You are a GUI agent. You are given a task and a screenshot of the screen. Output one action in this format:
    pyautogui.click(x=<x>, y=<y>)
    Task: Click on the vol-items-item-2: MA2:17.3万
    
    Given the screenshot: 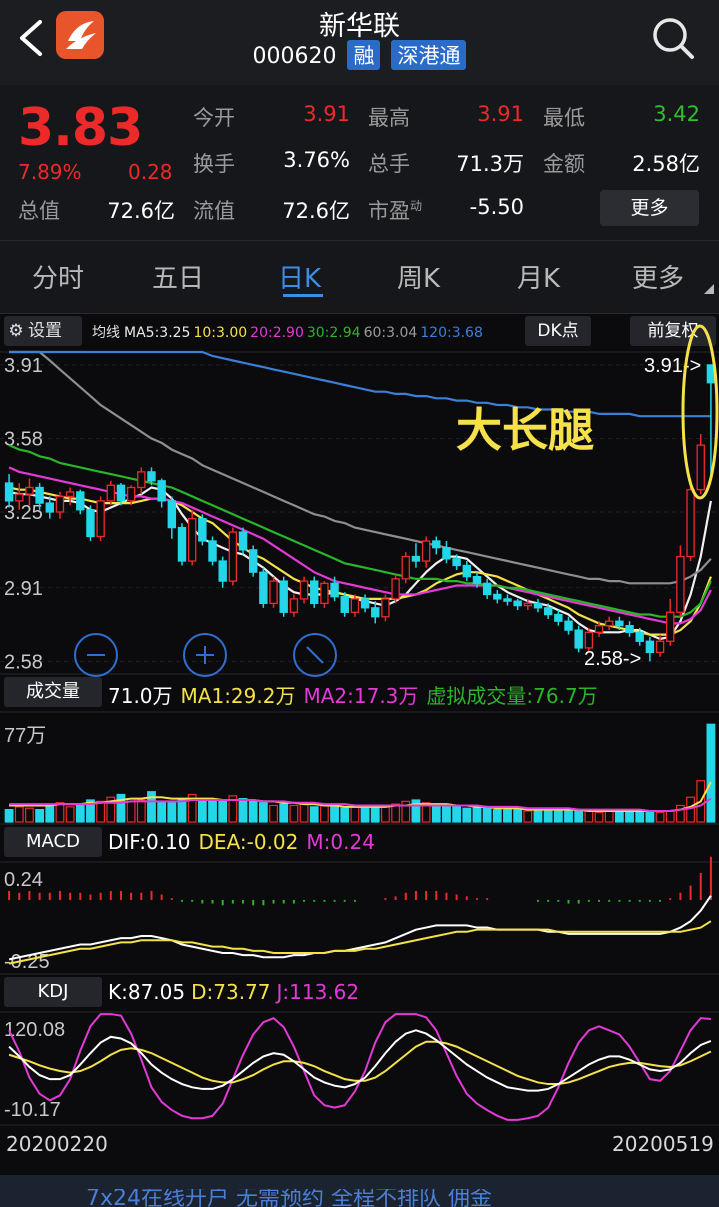 What is the action you would take?
    pyautogui.click(x=361, y=696)
    